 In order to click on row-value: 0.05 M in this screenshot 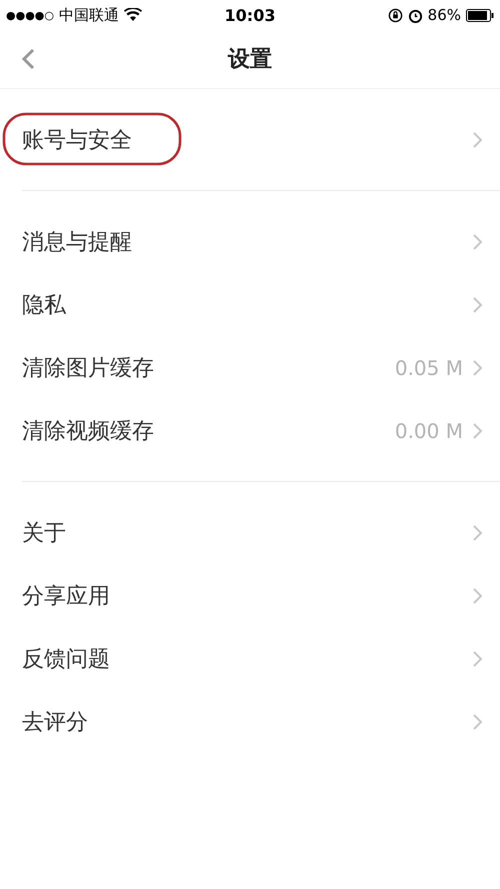, I will do `click(428, 368)`.